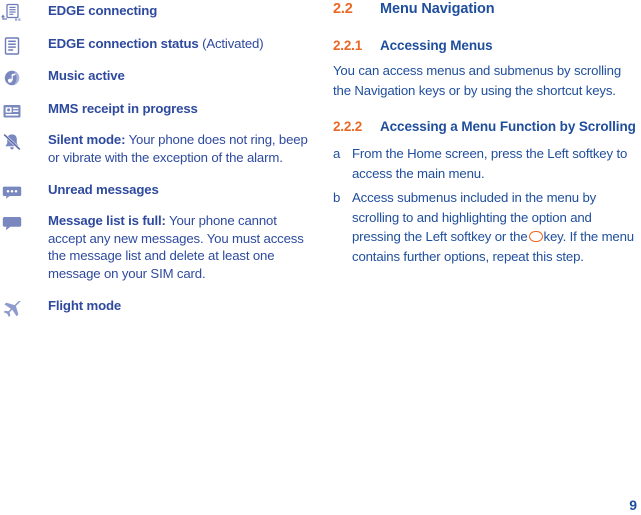 The image size is (641, 515). I want to click on section-number: 2.2.1, so click(348, 45).